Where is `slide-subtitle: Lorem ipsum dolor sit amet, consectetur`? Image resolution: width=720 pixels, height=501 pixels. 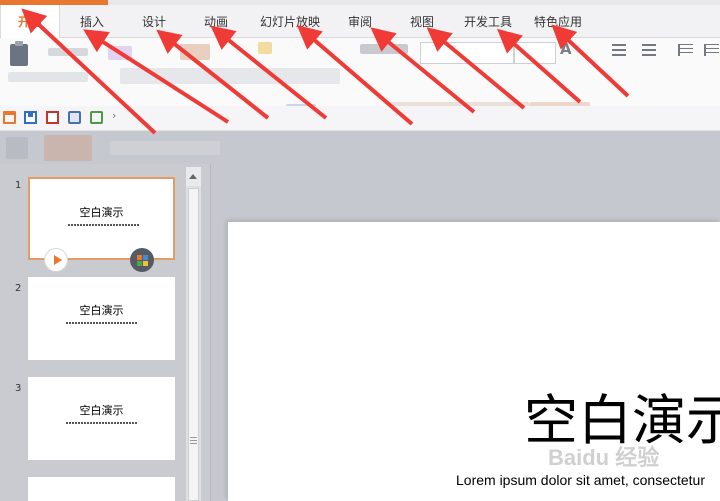
slide-subtitle: Lorem ipsum dolor sit amet, consectetur is located at coordinates (580, 480).